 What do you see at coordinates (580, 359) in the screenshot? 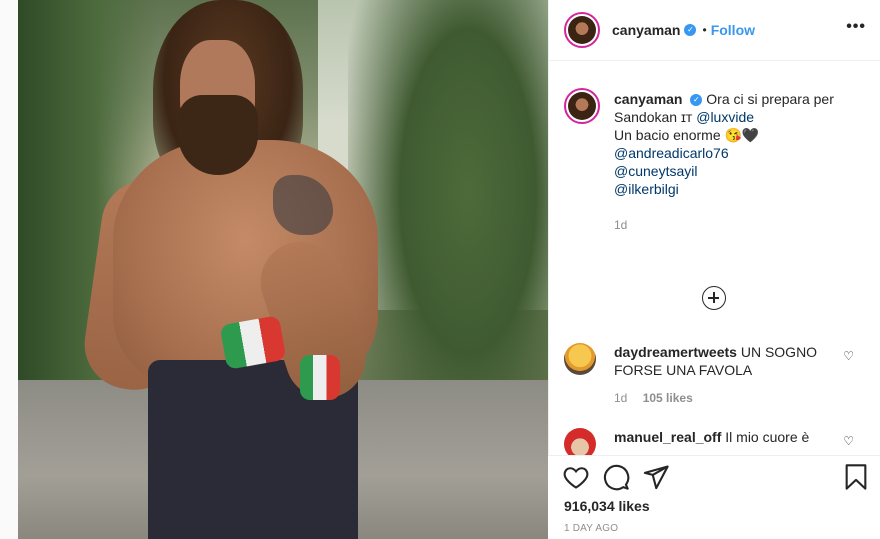
I see `commenter-avatar` at bounding box center [580, 359].